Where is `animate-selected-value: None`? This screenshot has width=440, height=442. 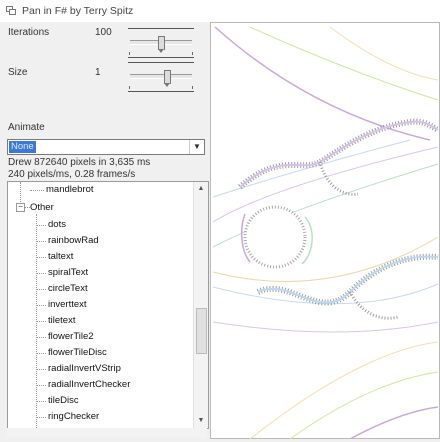 animate-selected-value: None is located at coordinates (22, 147).